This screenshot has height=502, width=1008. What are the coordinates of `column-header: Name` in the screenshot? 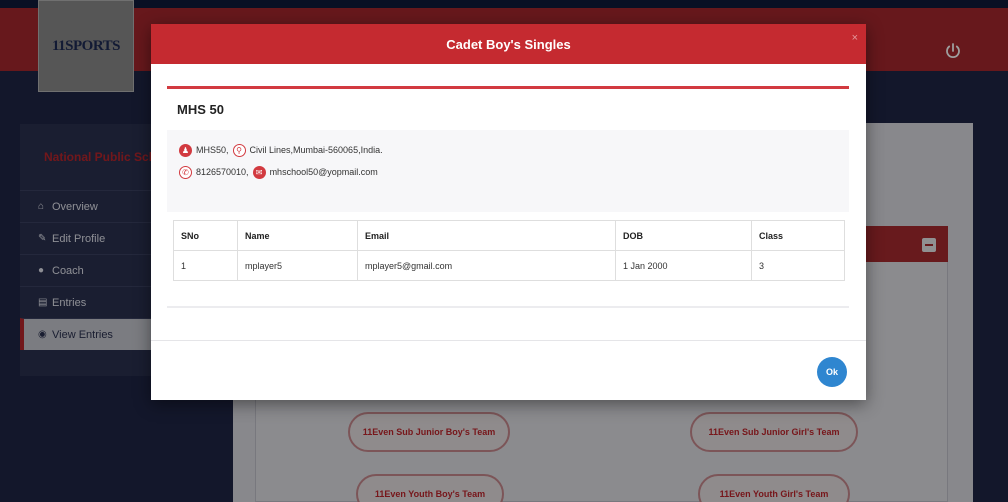 It's located at (297, 235).